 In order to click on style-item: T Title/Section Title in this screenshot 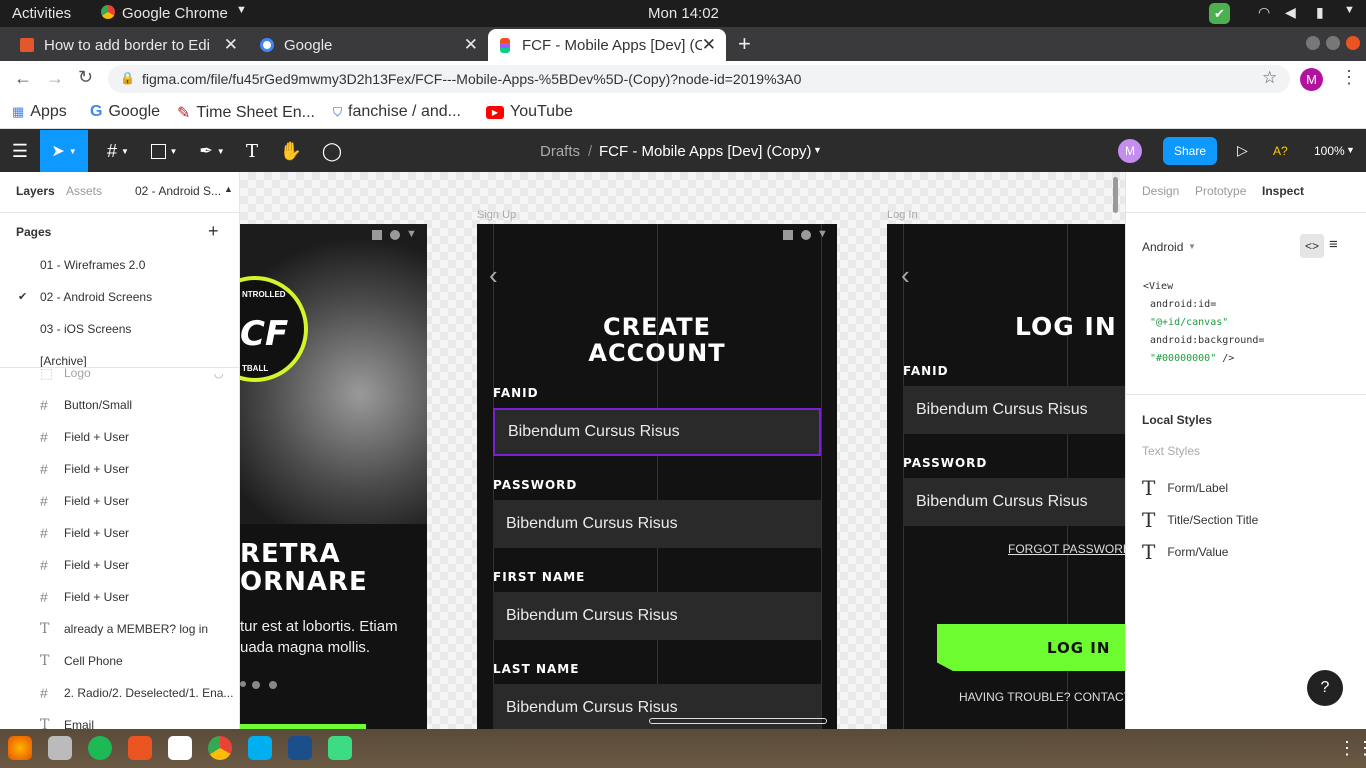, I will do `click(1200, 520)`.